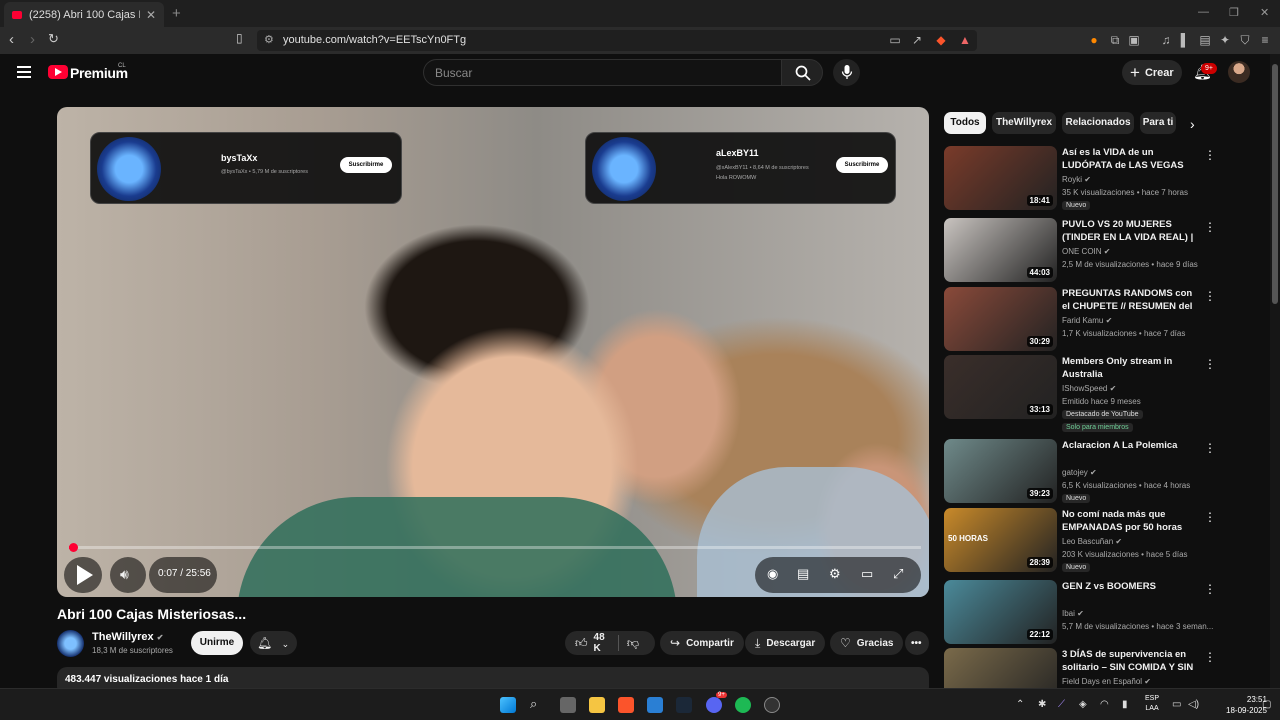 The image size is (1280, 720). I want to click on taskbar-search-icon: ⌕, so click(533, 704).